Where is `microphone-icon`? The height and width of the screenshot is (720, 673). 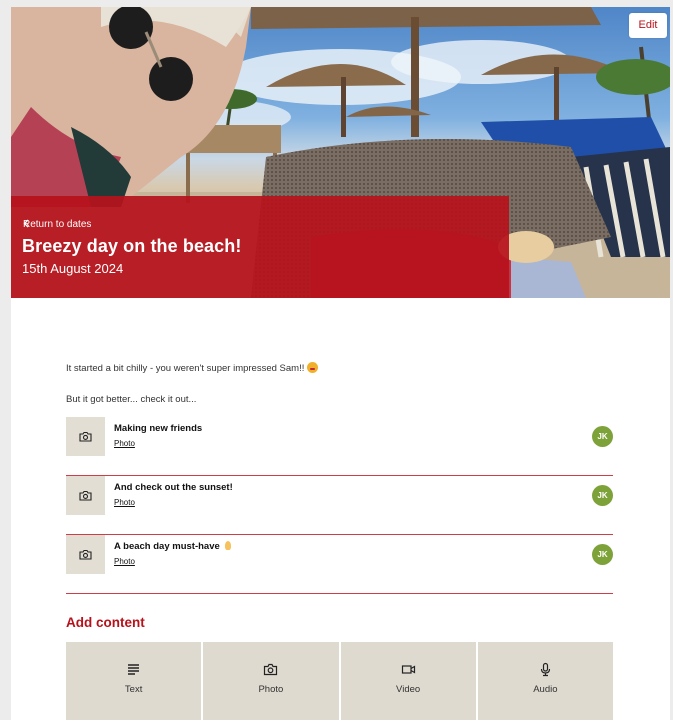 microphone-icon is located at coordinates (545, 669).